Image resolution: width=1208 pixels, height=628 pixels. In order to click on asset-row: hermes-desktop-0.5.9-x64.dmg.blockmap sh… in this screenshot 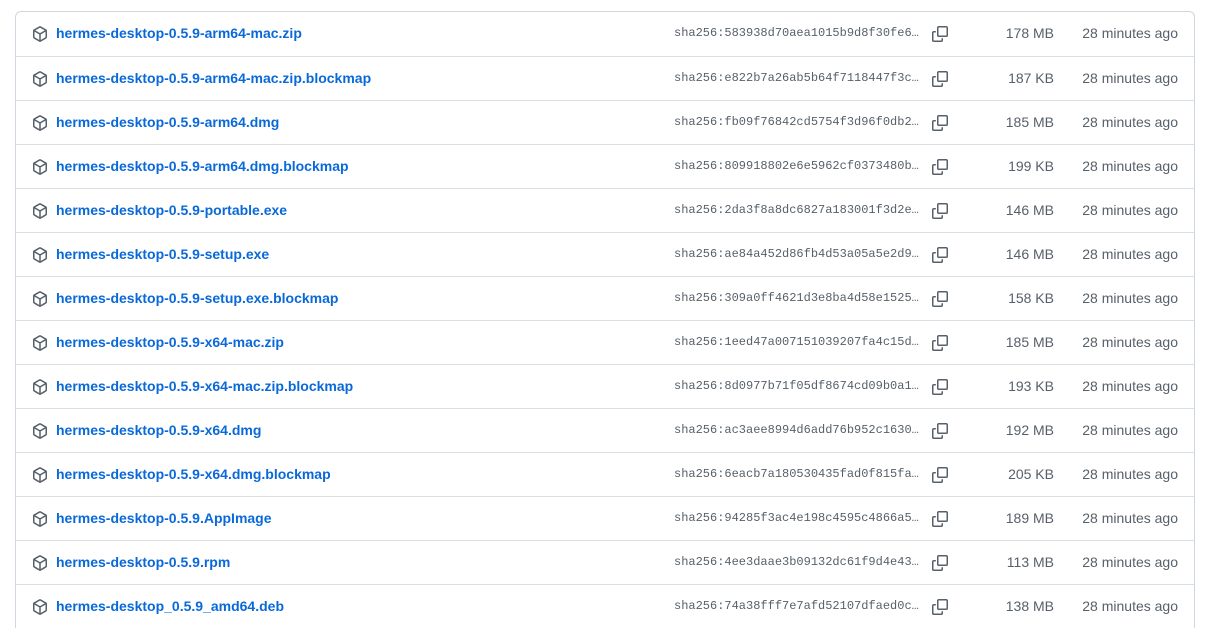, I will do `click(605, 474)`.